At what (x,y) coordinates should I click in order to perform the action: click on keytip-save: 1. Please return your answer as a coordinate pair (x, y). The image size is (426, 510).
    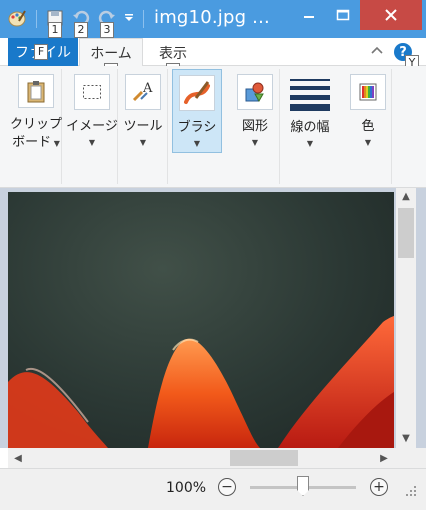
    Looking at the image, I should click on (55, 30).